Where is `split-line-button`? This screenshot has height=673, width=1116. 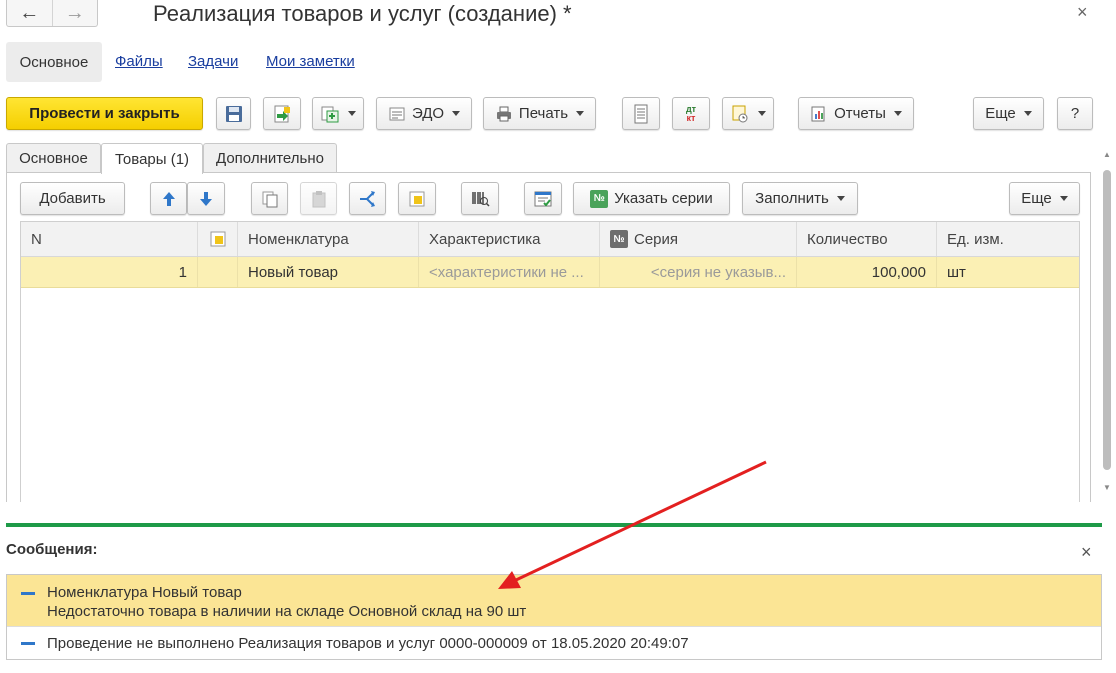
split-line-button is located at coordinates (367, 198).